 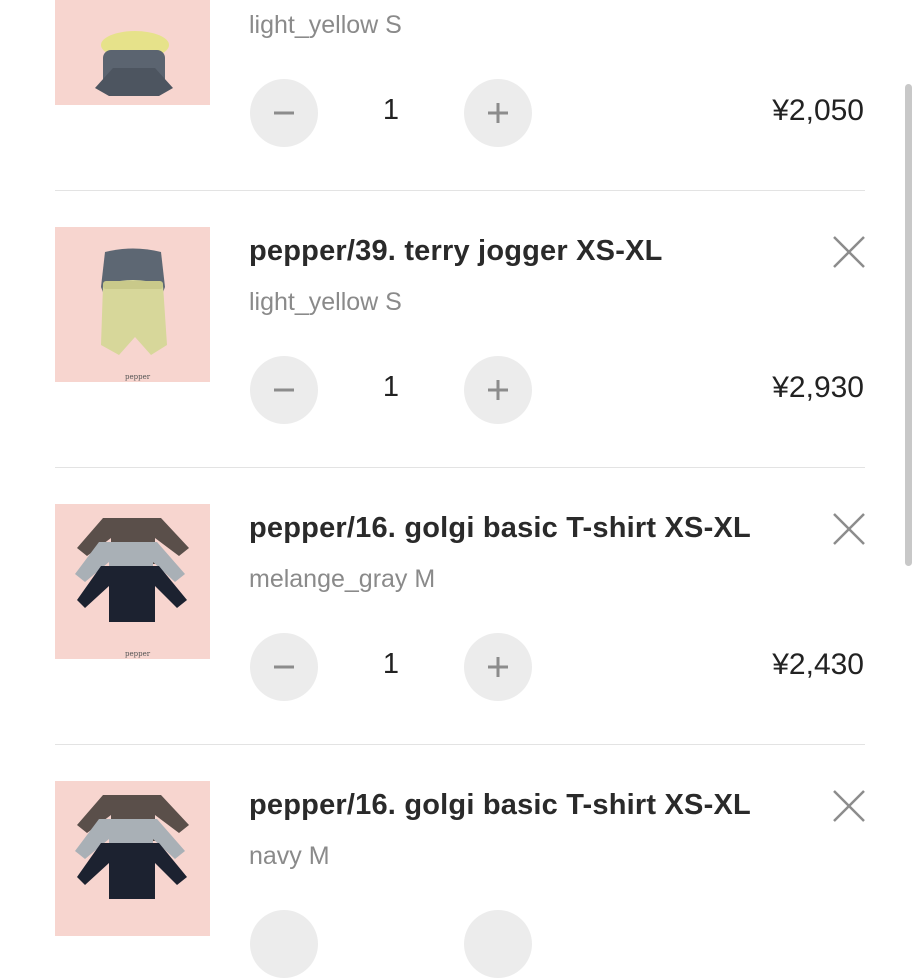 What do you see at coordinates (818, 664) in the screenshot?
I see `item-price: ¥2,430` at bounding box center [818, 664].